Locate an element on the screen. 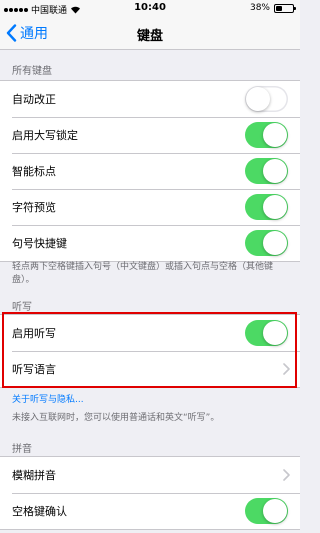 The image size is (320, 533). smart-punctuation-toggle is located at coordinates (266, 171).